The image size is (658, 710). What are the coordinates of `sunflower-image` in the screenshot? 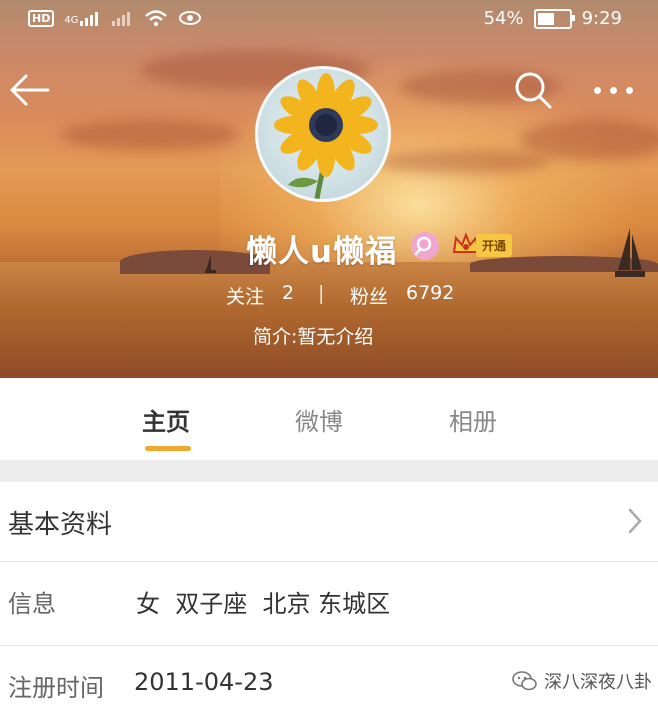 It's located at (326, 136).